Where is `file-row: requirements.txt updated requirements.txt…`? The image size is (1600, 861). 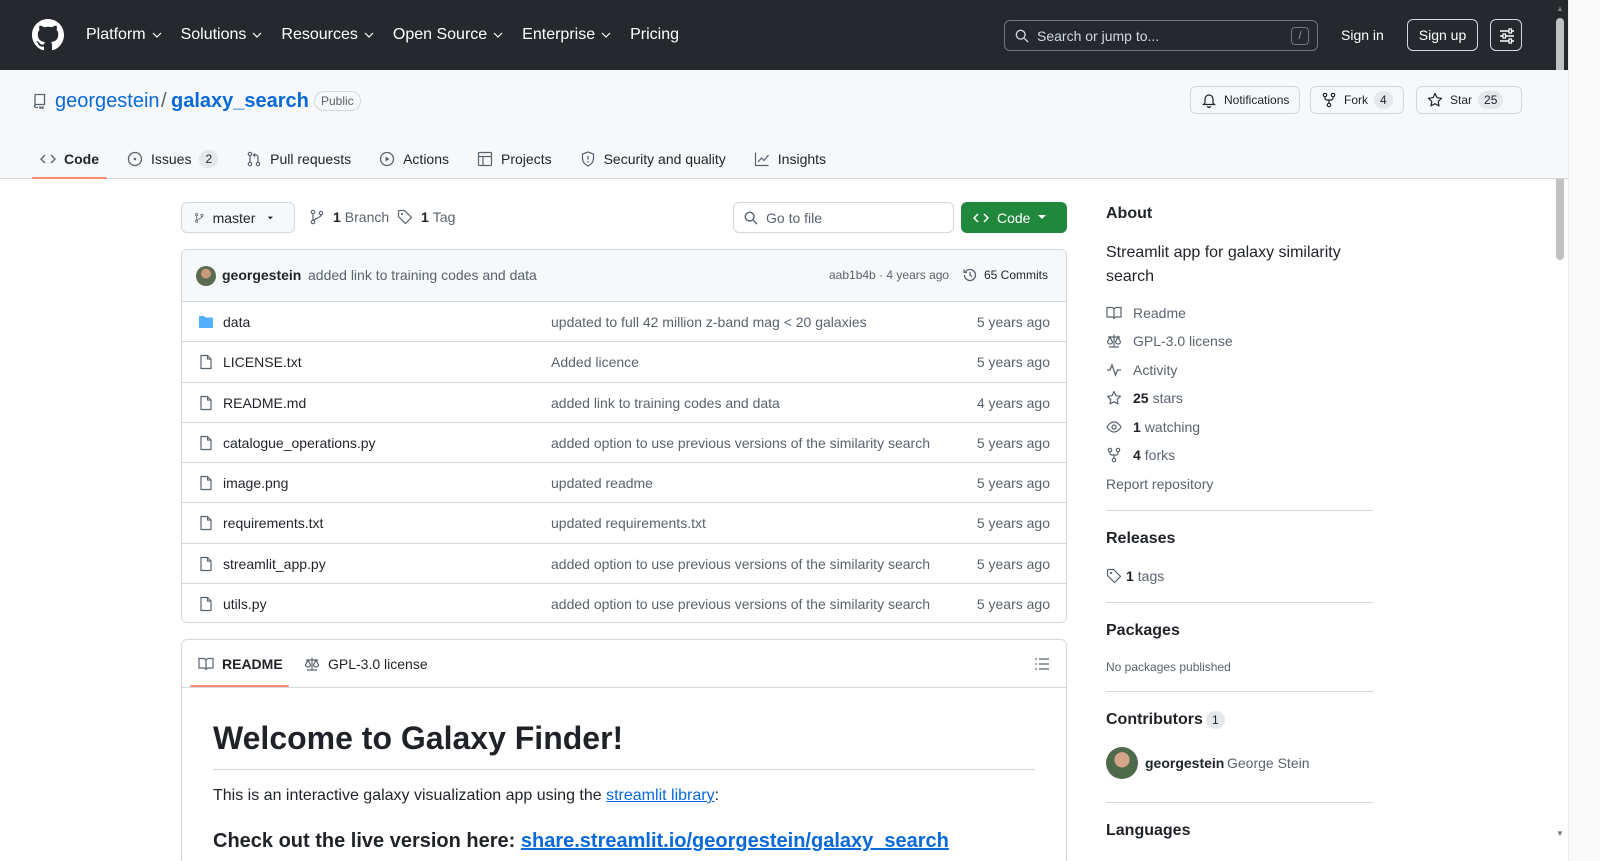 file-row: requirements.txt updated requirements.txt… is located at coordinates (624, 523).